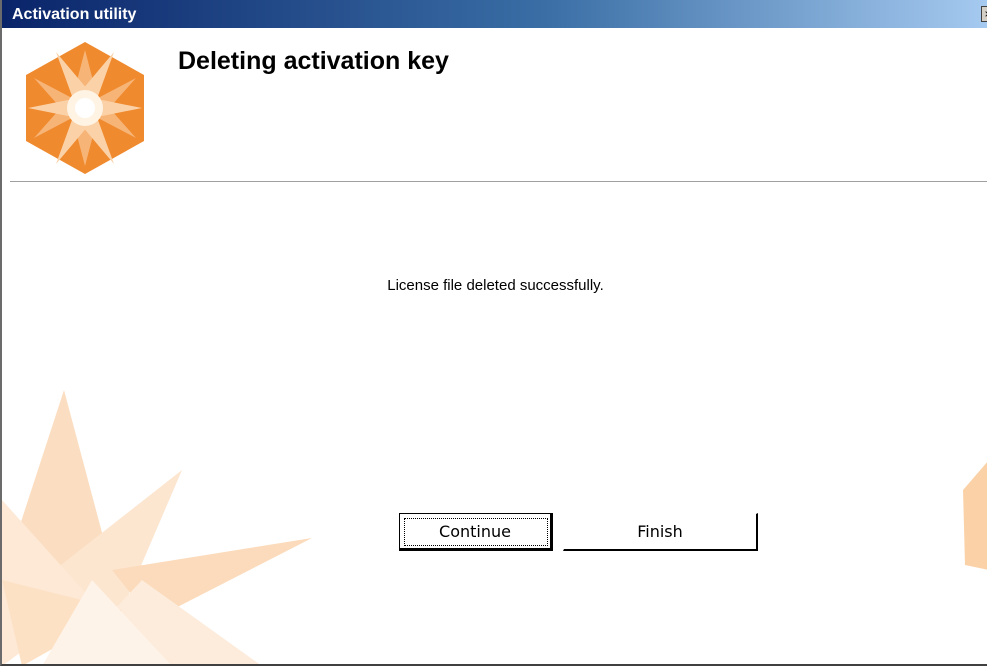 The width and height of the screenshot is (987, 666). What do you see at coordinates (476, 532) in the screenshot?
I see `continue-button: Continue` at bounding box center [476, 532].